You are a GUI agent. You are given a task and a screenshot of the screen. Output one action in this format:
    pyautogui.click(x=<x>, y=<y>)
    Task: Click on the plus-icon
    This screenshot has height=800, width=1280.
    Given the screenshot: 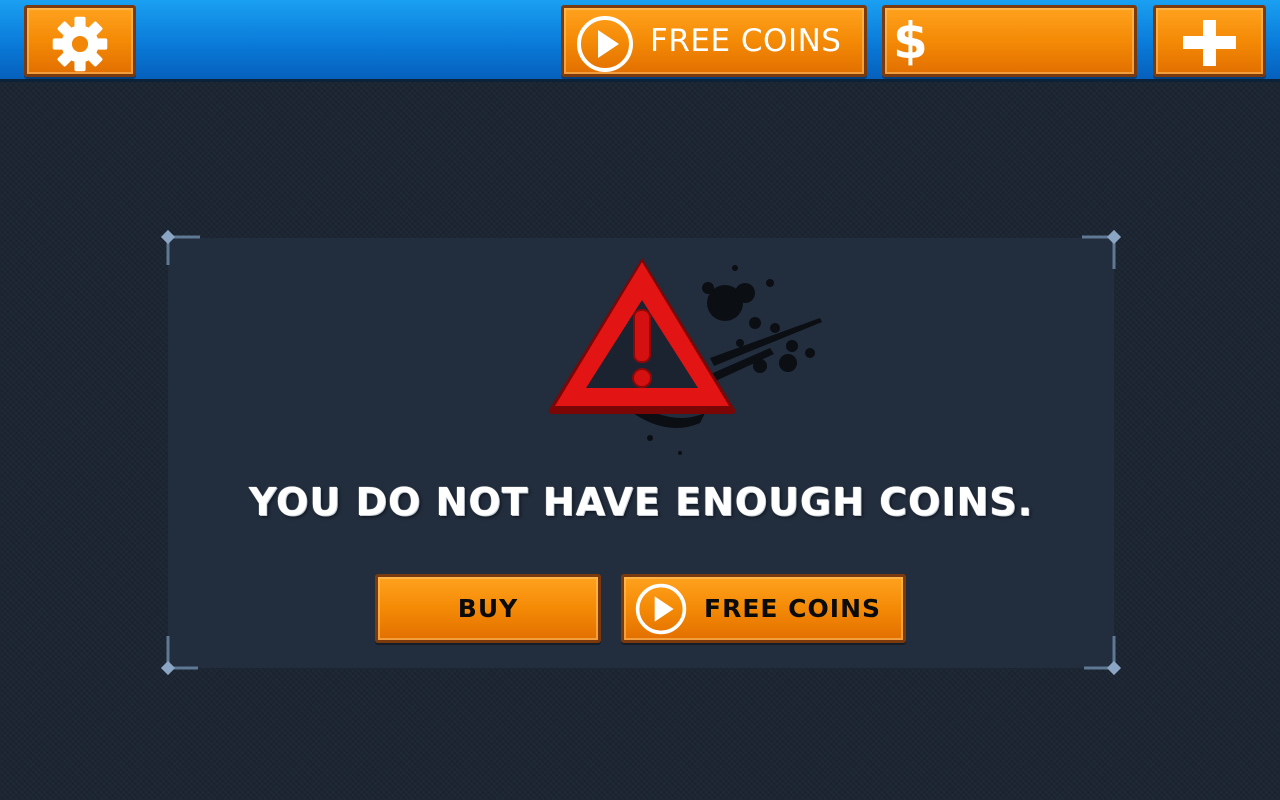 What is the action you would take?
    pyautogui.click(x=1209, y=43)
    